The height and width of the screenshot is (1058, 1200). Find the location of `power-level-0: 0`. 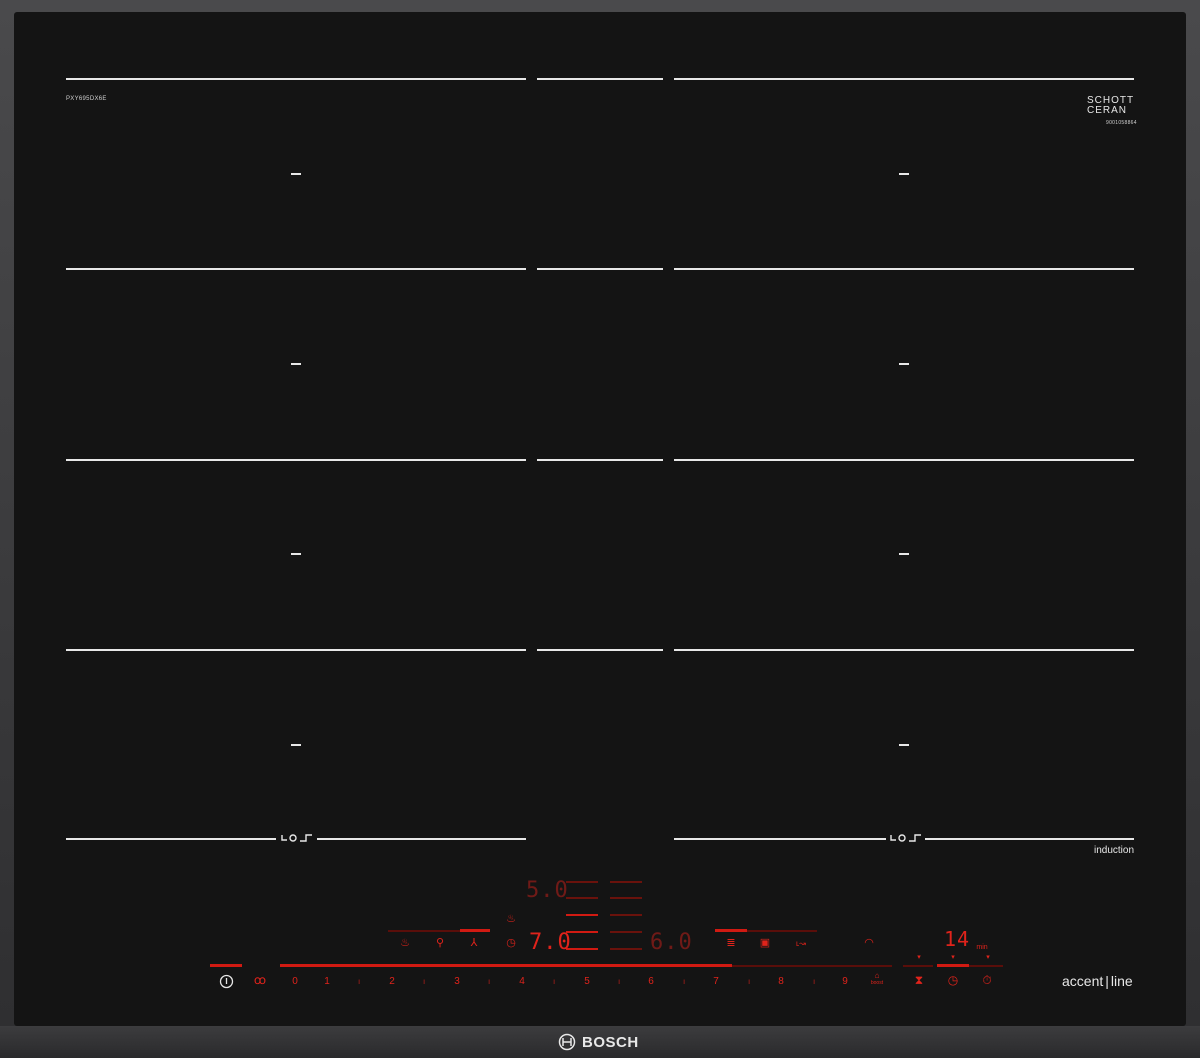

power-level-0: 0 is located at coordinates (295, 981).